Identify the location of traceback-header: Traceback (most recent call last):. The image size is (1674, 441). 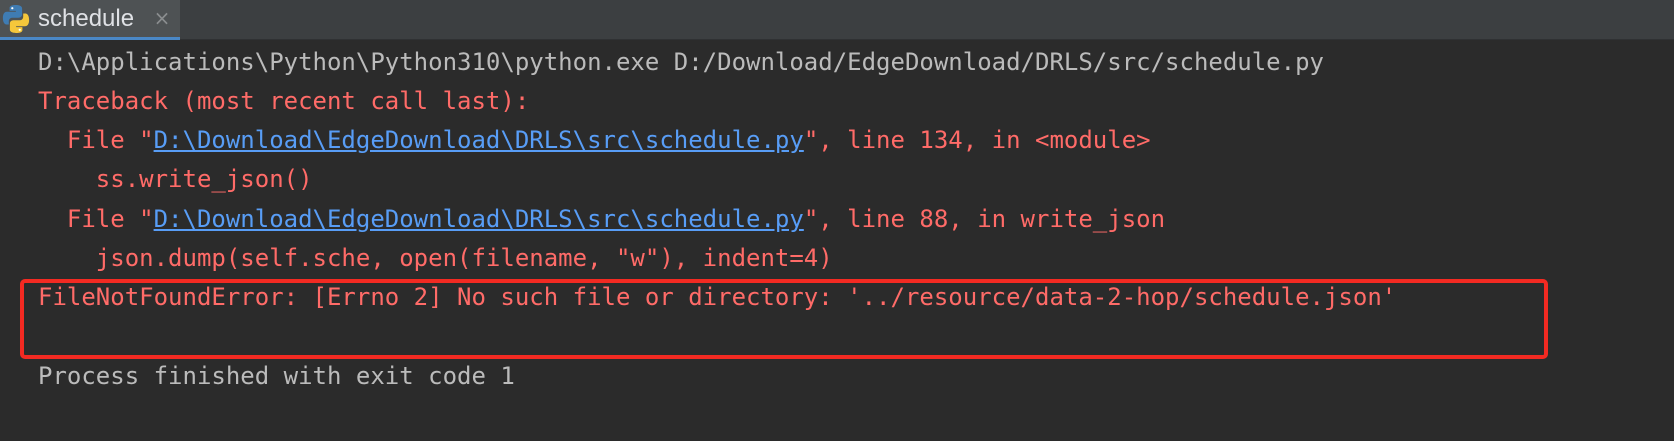
(284, 101).